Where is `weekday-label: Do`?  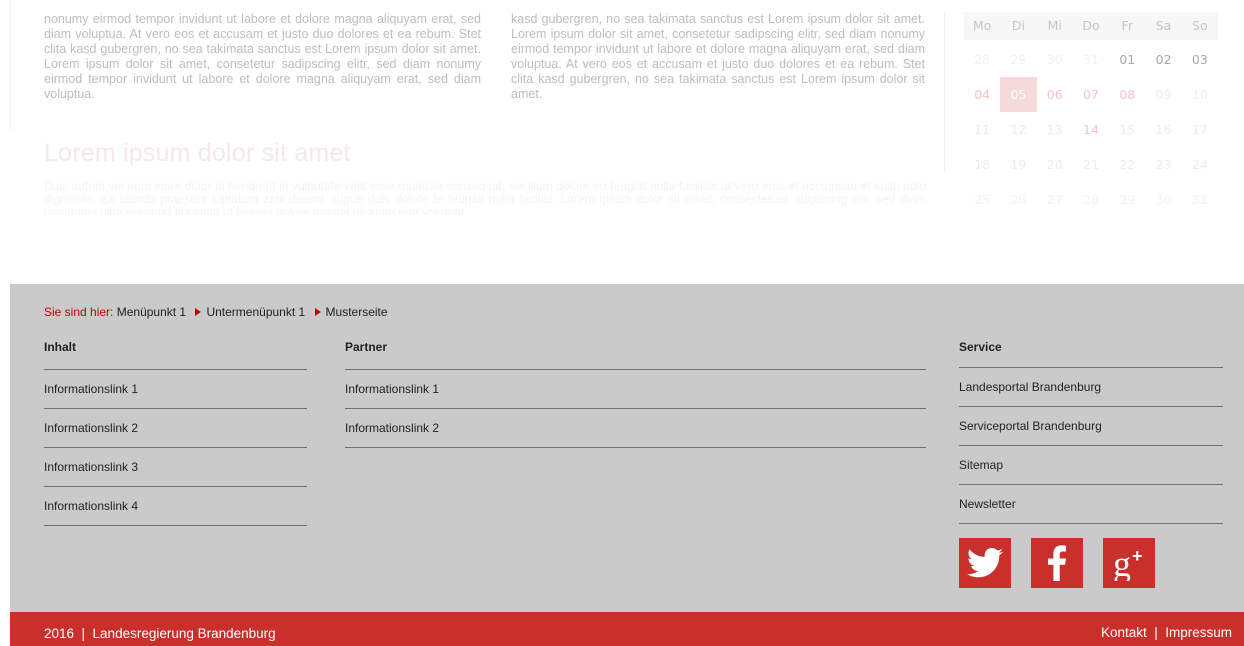
weekday-label: Do is located at coordinates (1091, 25).